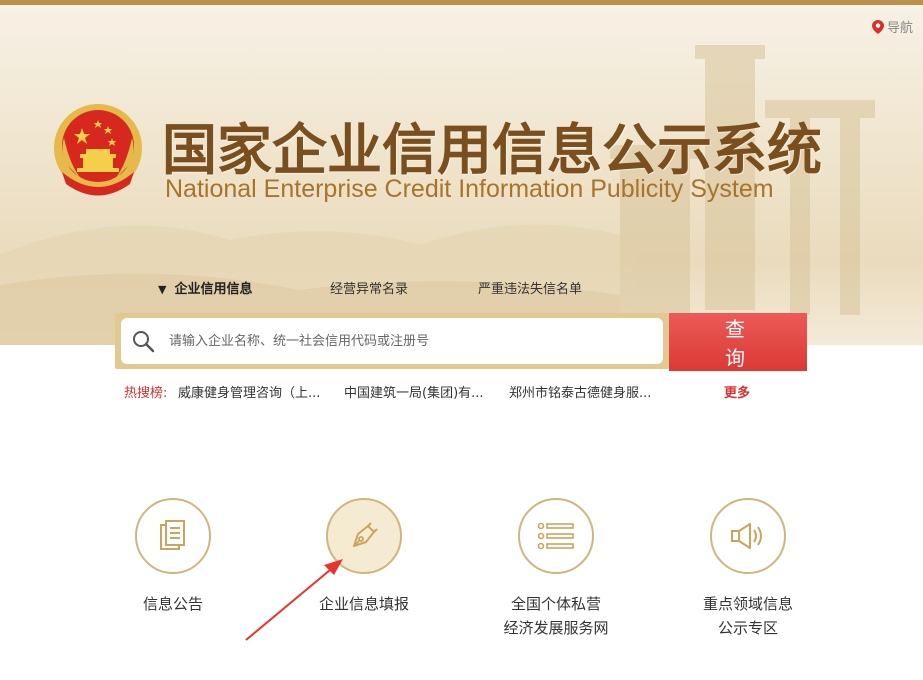 The height and width of the screenshot is (680, 923). Describe the element at coordinates (144, 342) in the screenshot. I see `search-icon` at that location.